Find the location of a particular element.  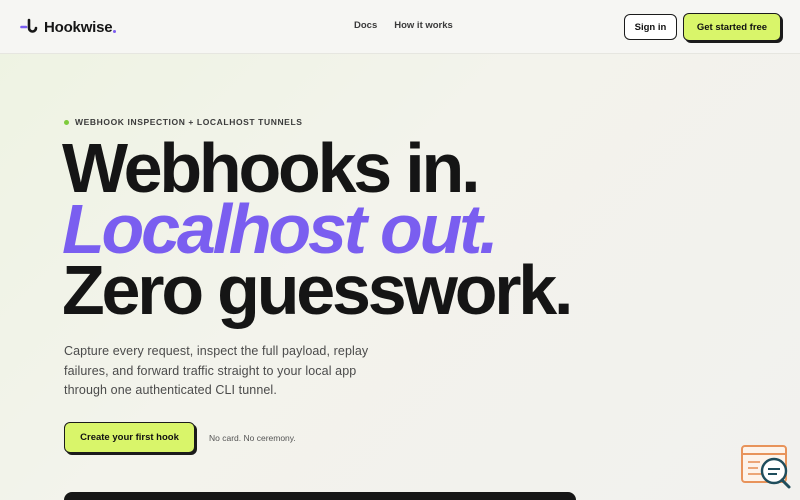

nav-link-docs: Docs is located at coordinates (365, 25).